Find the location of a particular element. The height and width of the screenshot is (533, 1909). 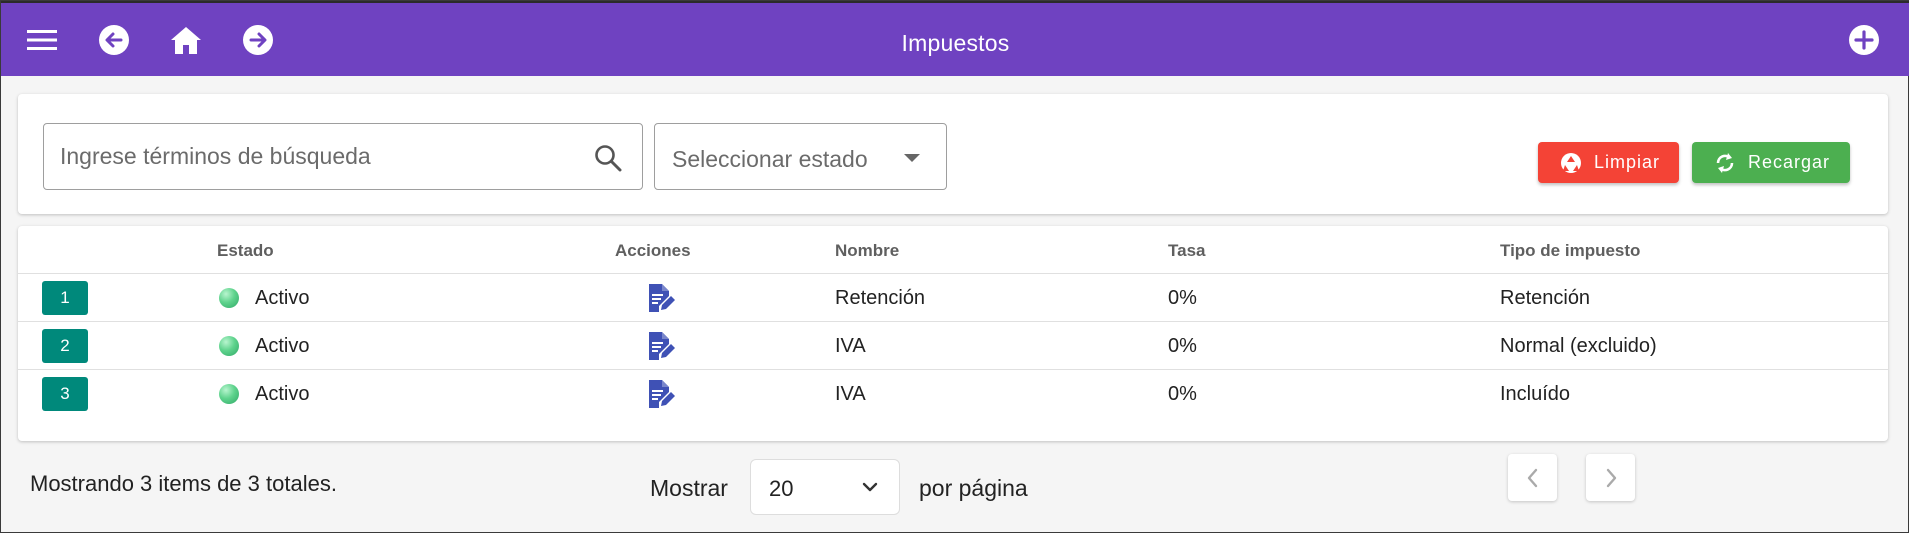

show-label: Mostrar is located at coordinates (689, 488).